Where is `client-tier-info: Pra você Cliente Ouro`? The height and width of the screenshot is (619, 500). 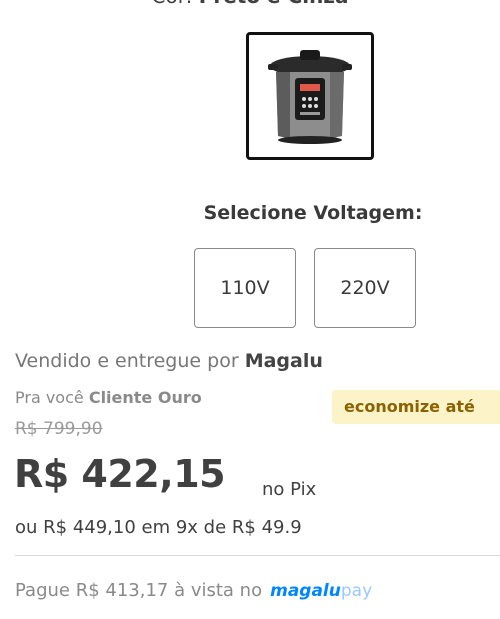
client-tier-info: Pra você Cliente Ouro is located at coordinates (108, 397).